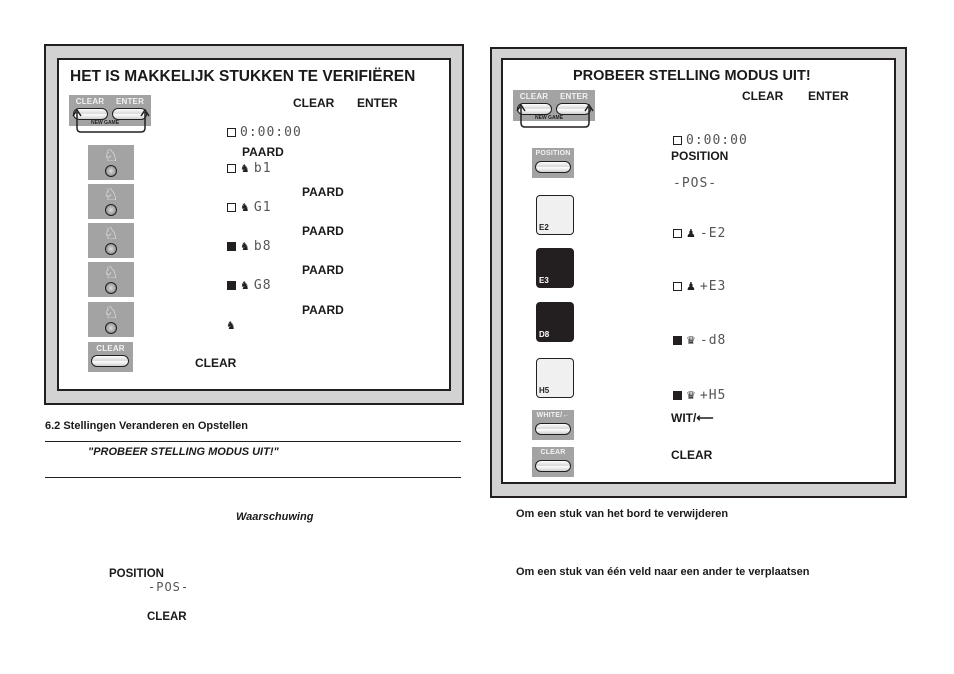  What do you see at coordinates (622, 514) in the screenshot?
I see `remove-piece-heading: Om een stuk van het bord te verwijderen` at bounding box center [622, 514].